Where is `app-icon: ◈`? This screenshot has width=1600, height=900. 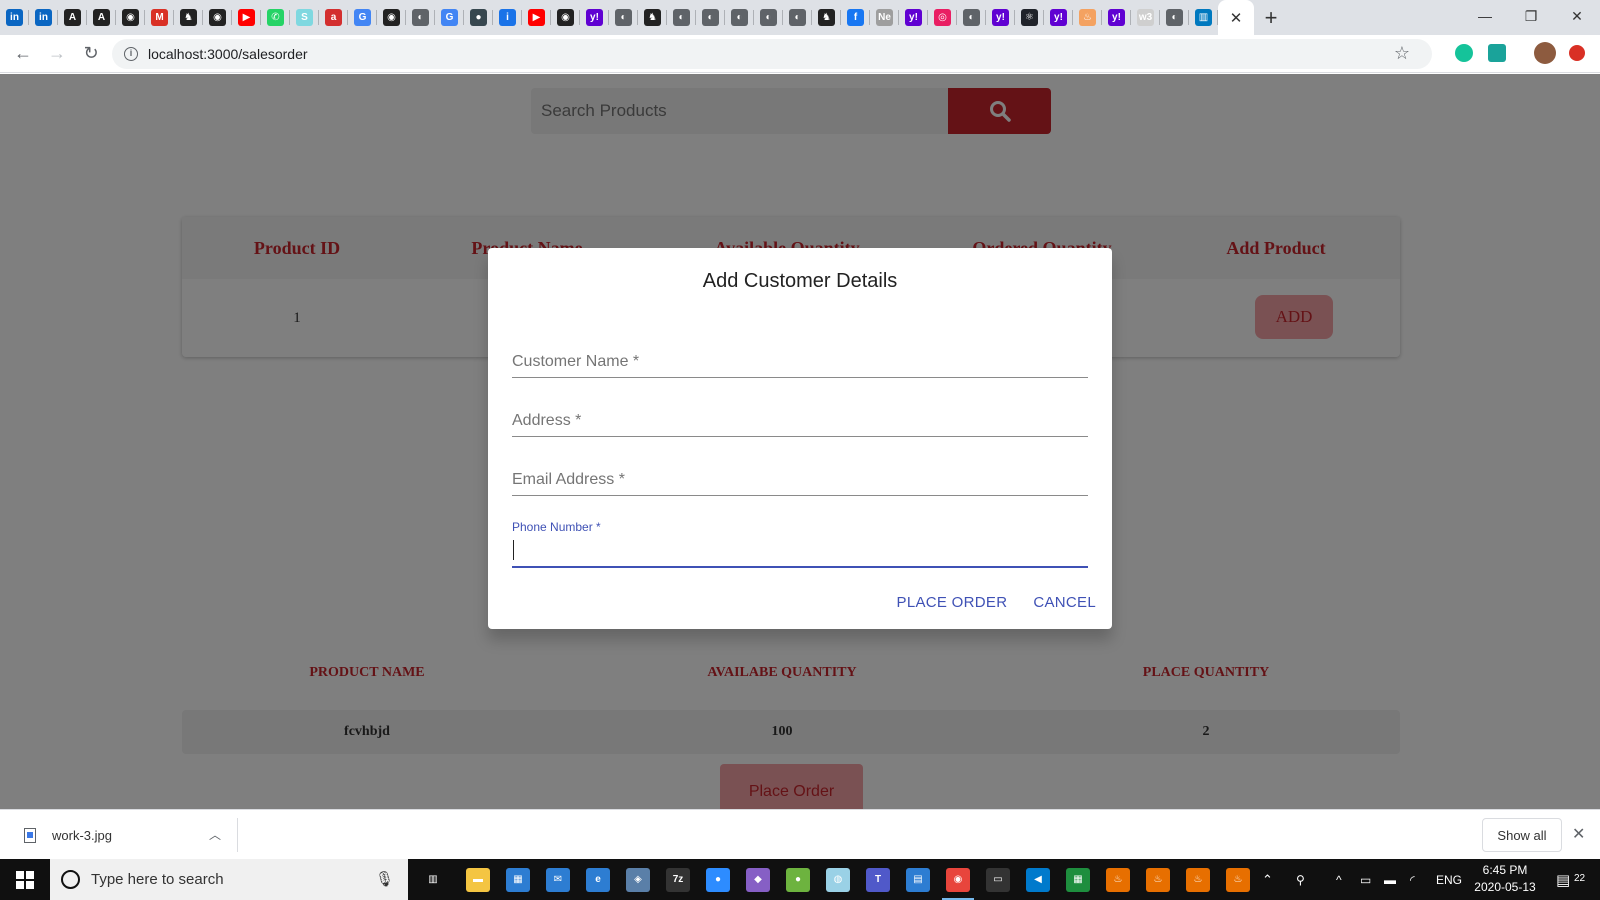 app-icon: ◈ is located at coordinates (638, 880).